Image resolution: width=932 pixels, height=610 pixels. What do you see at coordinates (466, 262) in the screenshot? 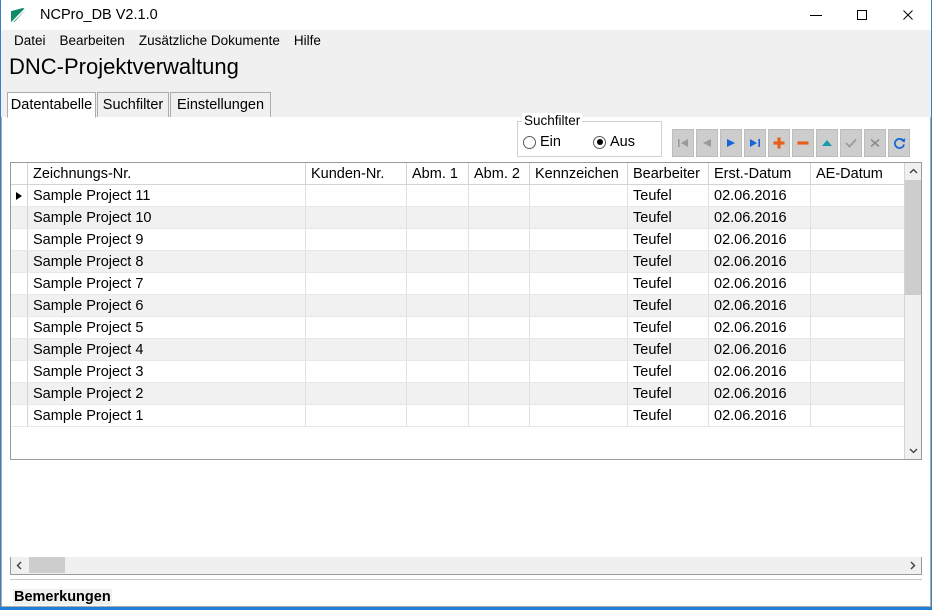
I see `table-row: Sample Project 8 Teufel 02.06.2016` at bounding box center [466, 262].